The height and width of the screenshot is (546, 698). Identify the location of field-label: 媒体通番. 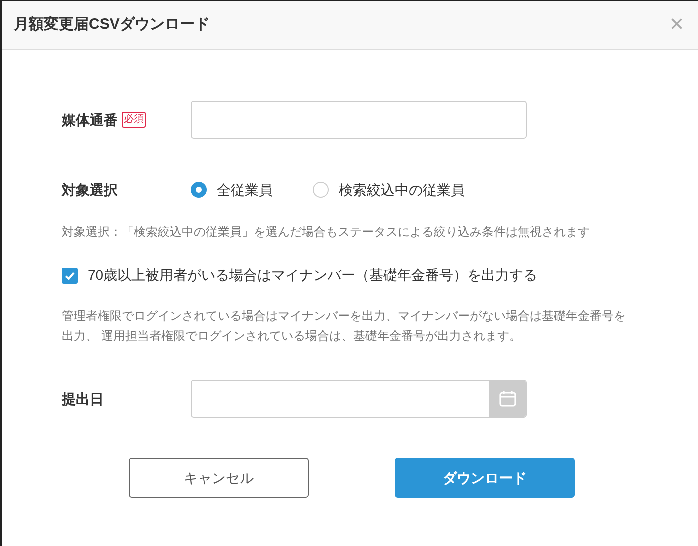
(90, 120).